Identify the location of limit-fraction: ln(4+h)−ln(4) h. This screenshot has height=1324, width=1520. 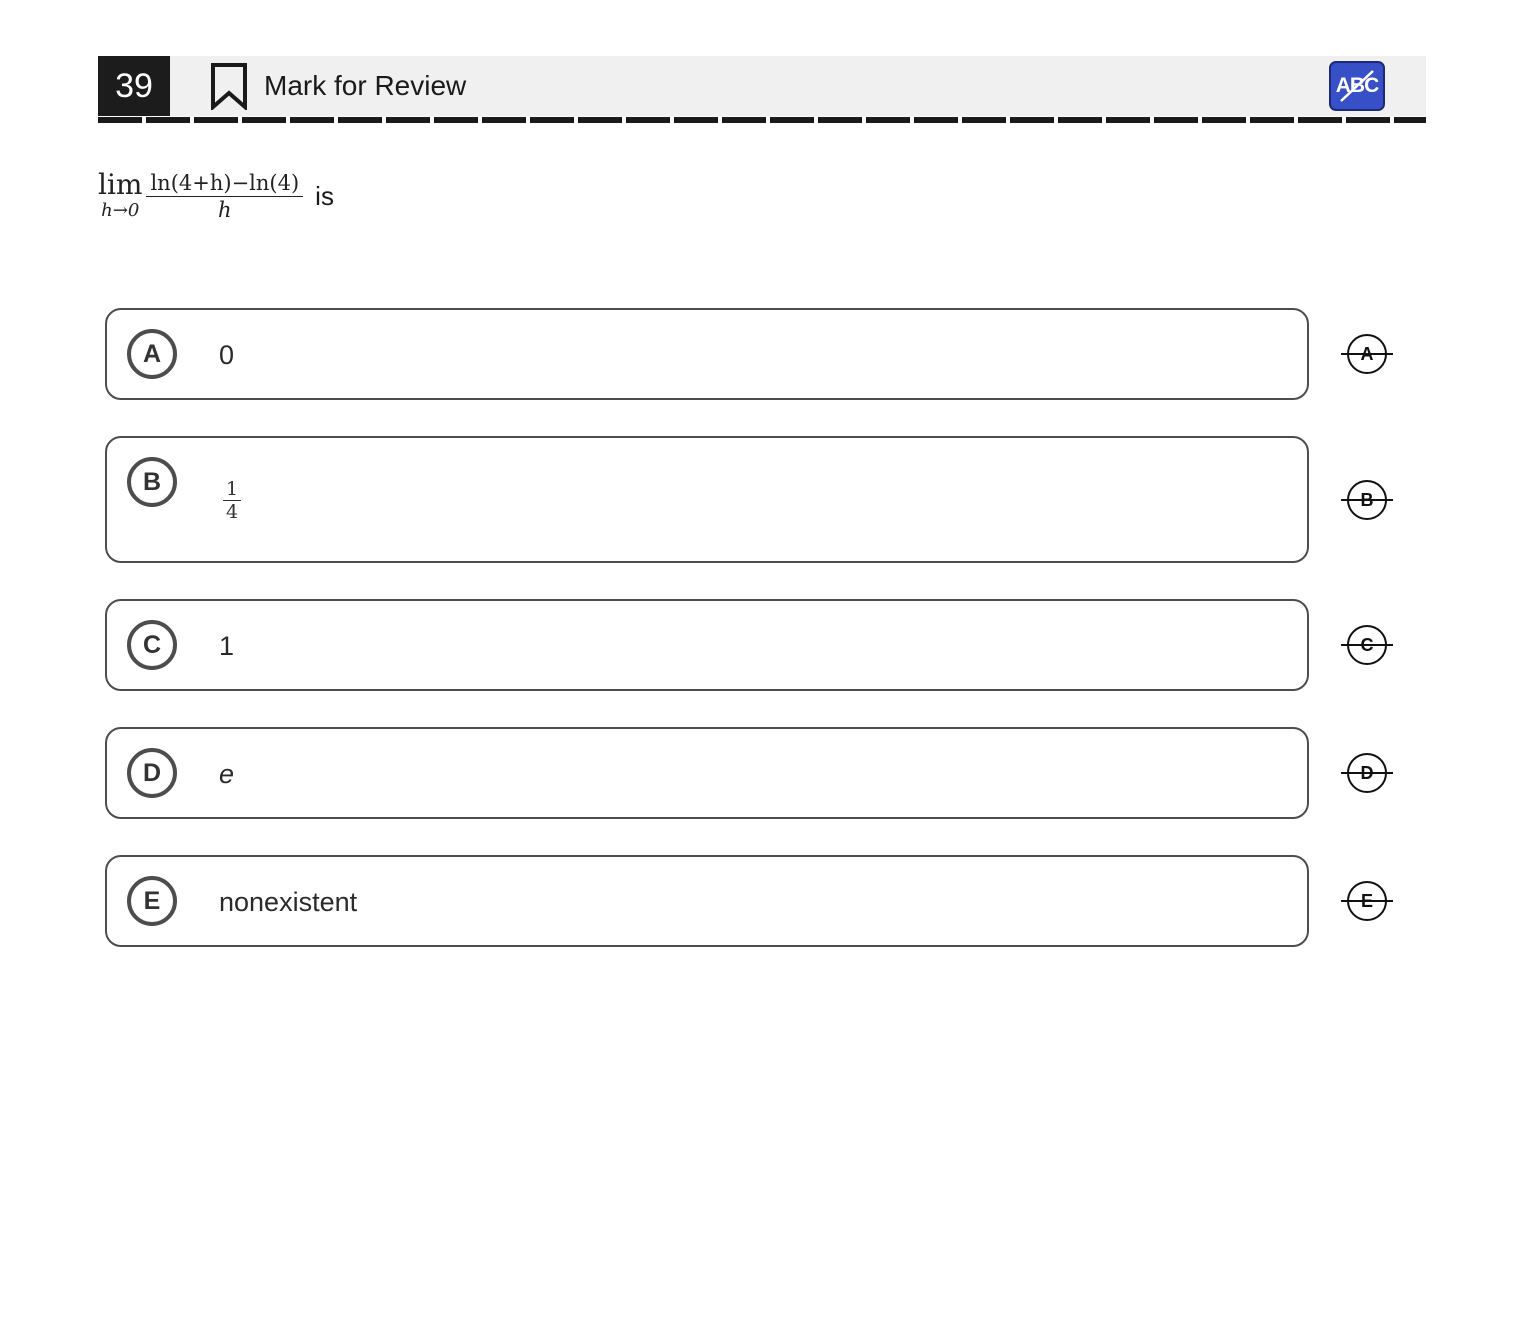
(225, 196).